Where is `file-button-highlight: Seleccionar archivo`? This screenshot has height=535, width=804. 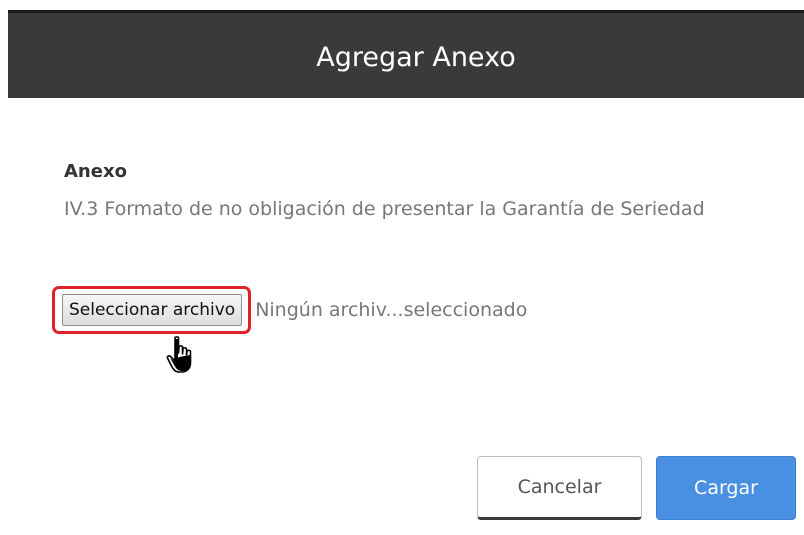
file-button-highlight: Seleccionar archivo is located at coordinates (152, 310).